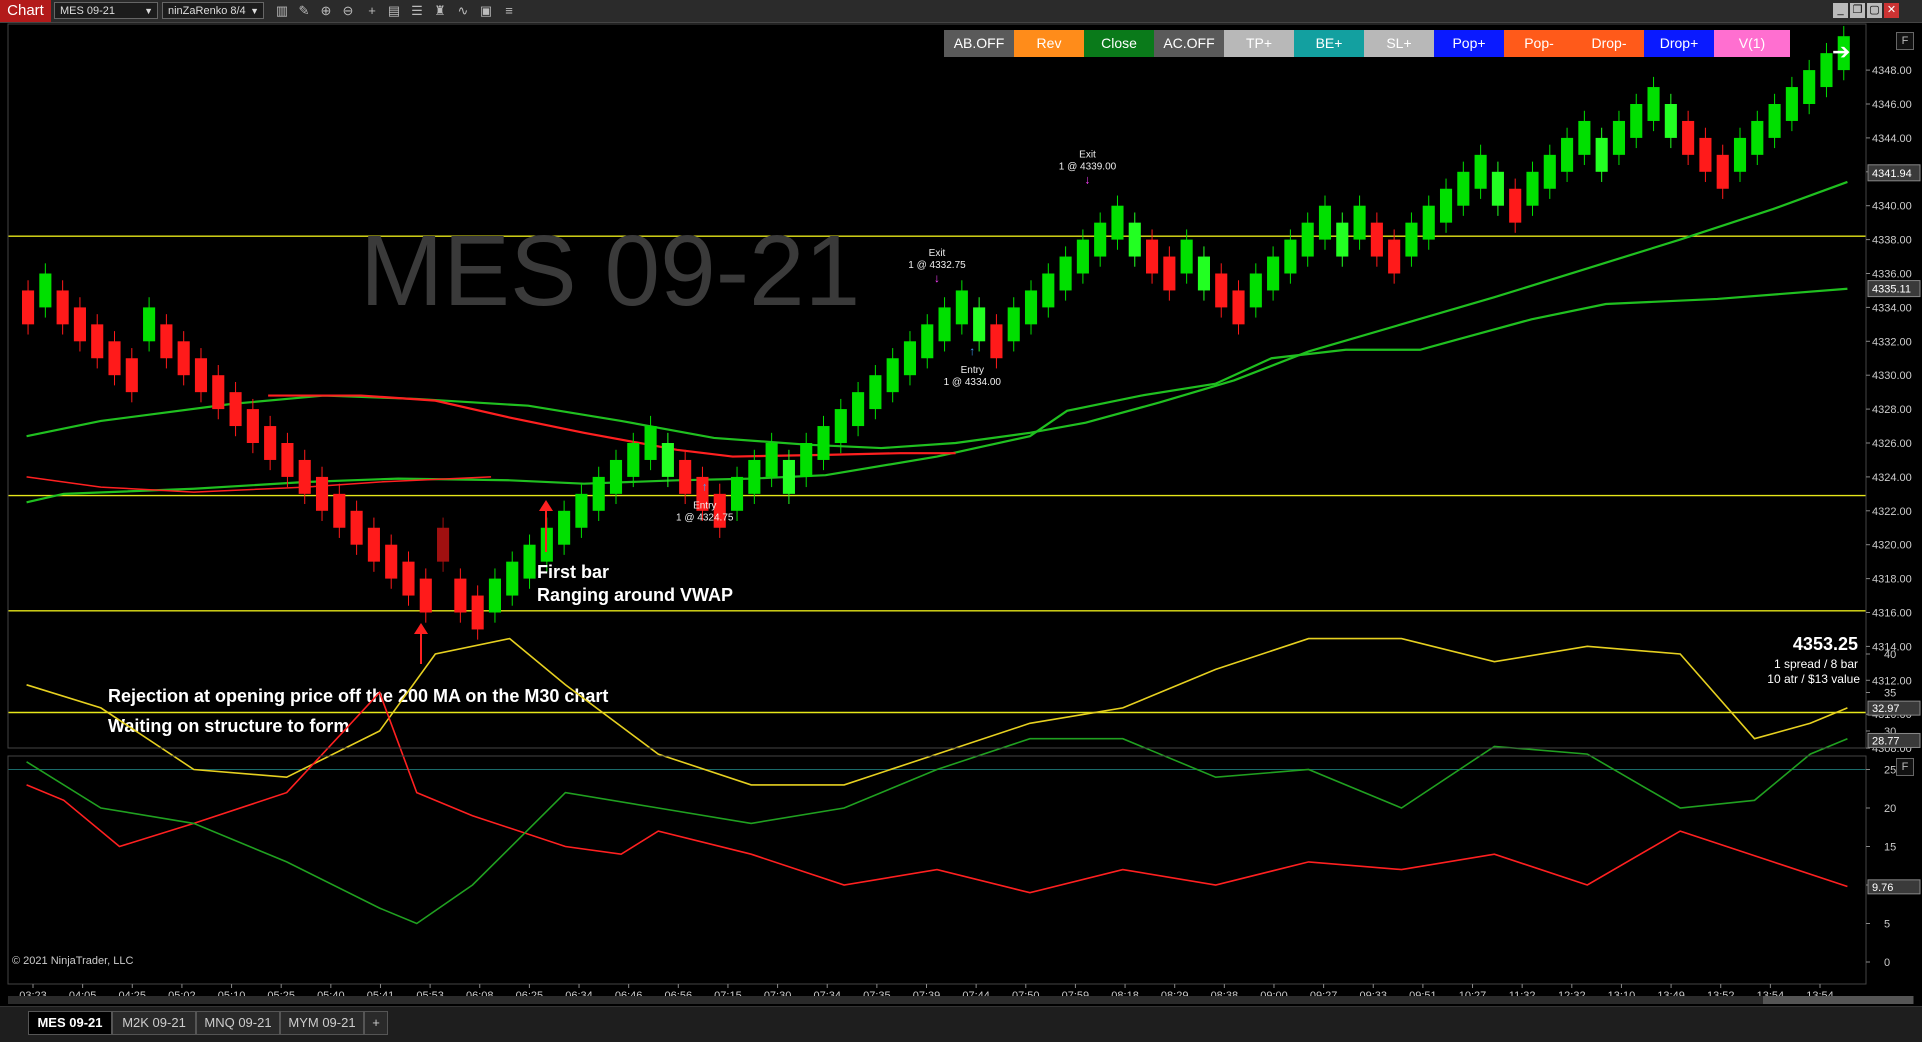 The image size is (1922, 1042). Describe the element at coordinates (1892, 614) in the screenshot. I see `price-tick-label: 4316.00` at that location.